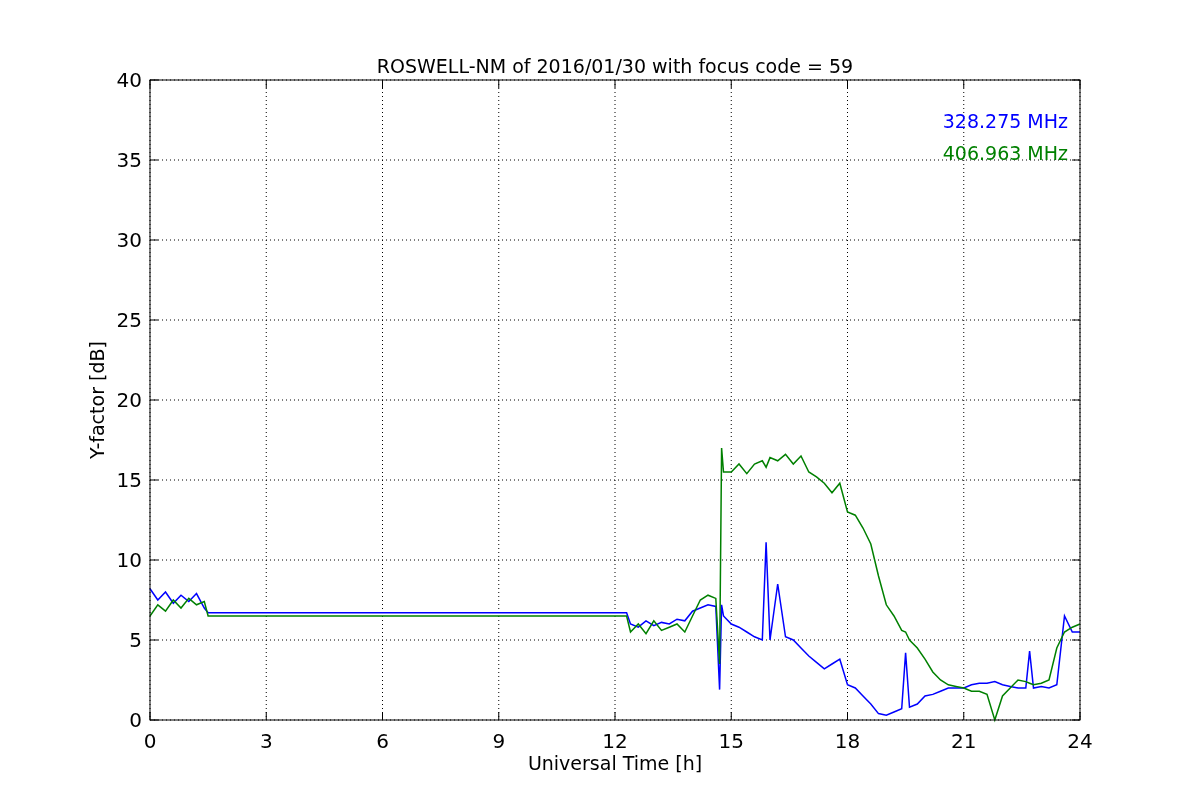  What do you see at coordinates (129, 400) in the screenshot?
I see `y-tick-label: 20` at bounding box center [129, 400].